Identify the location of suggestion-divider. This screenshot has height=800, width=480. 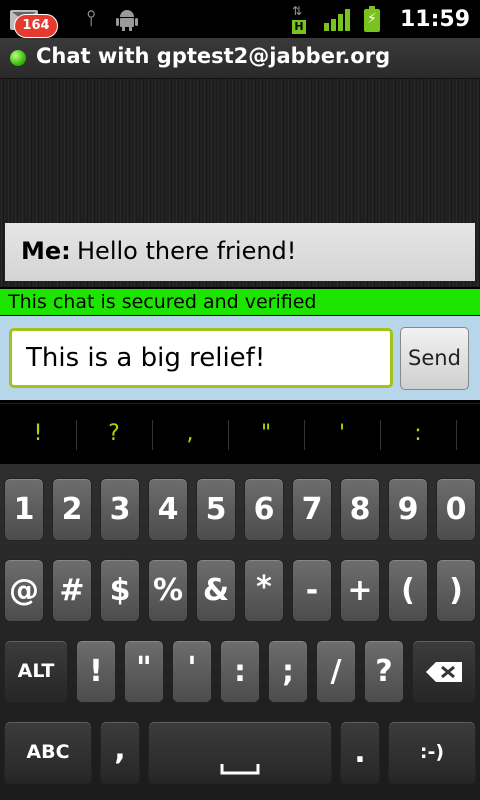
(456, 435).